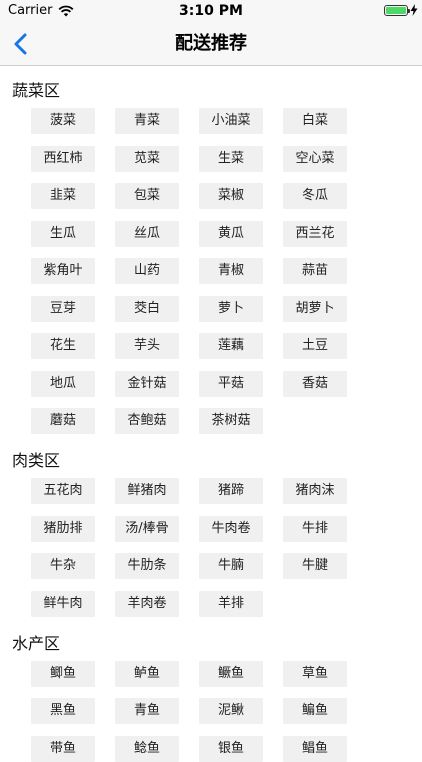  What do you see at coordinates (63, 566) in the screenshot?
I see `item-chip: 牛杂` at bounding box center [63, 566].